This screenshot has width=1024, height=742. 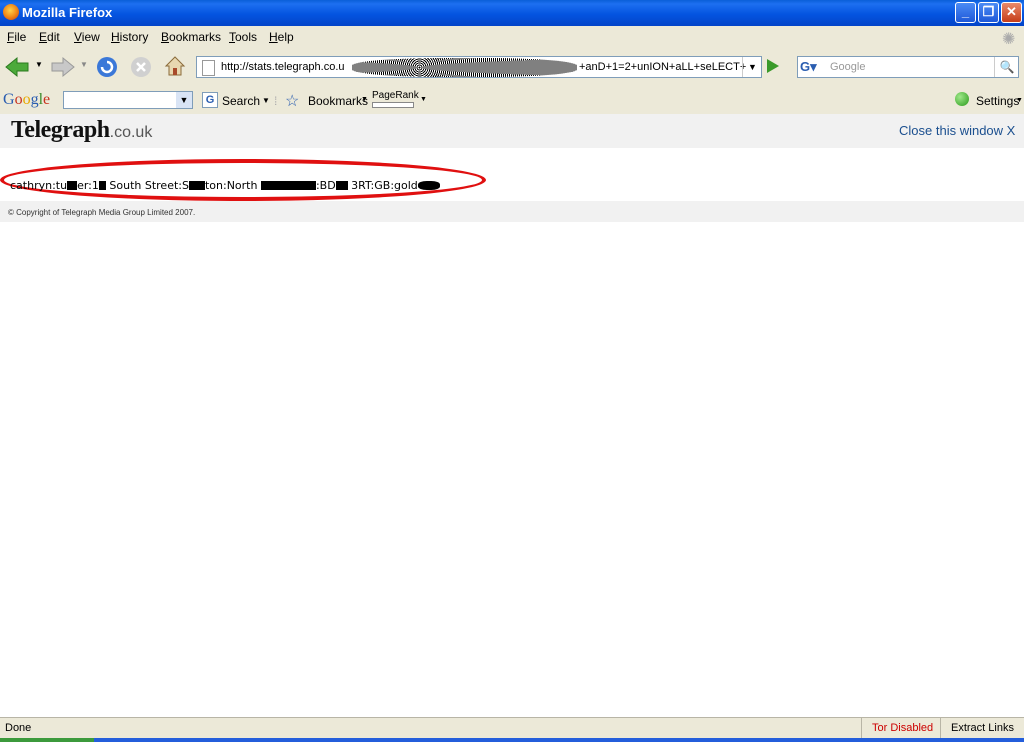 I want to click on back-icon, so click(x=17, y=67).